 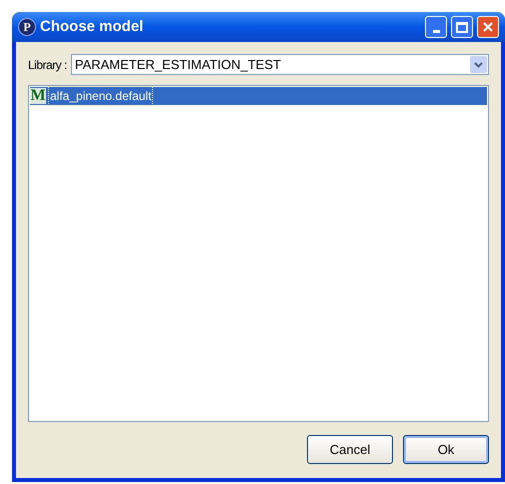 I want to click on library-label: Library :, so click(x=47, y=65).